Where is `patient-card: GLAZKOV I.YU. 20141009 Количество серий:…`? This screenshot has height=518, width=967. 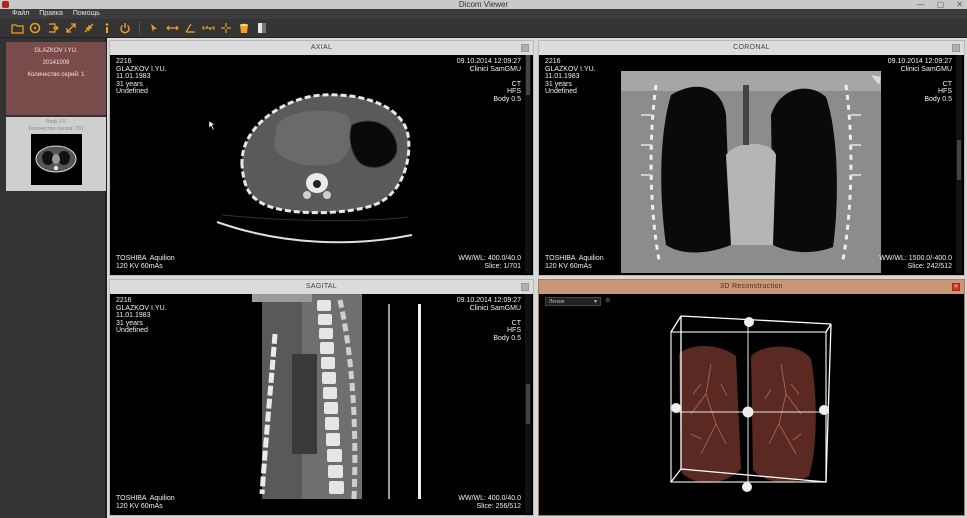
patient-card: GLAZKOV I.YU. 20141009 Количество серий:… is located at coordinates (56, 78).